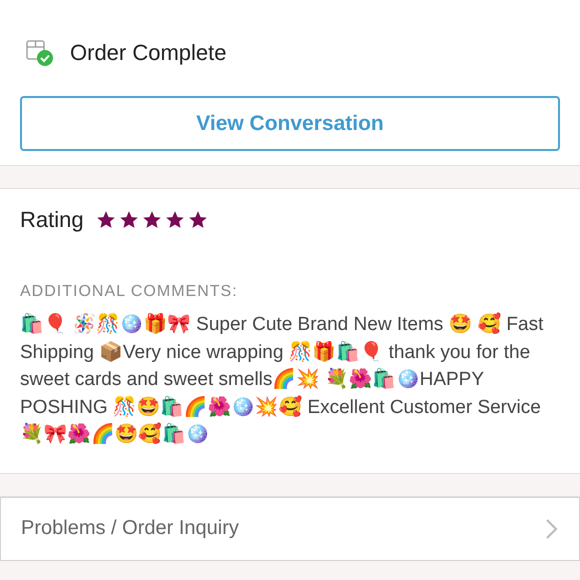  I want to click on chevron-right-icon, so click(552, 529).